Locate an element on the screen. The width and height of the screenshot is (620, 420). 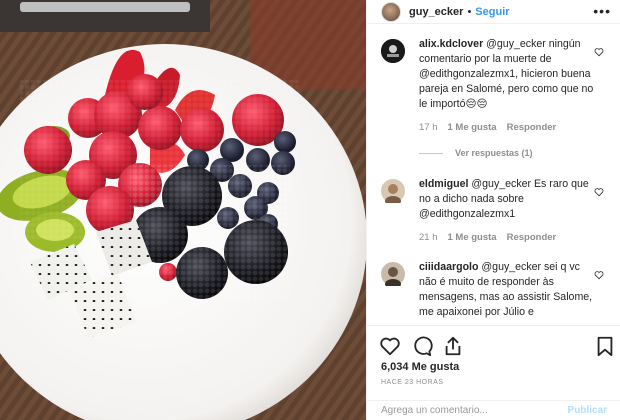
view-replies-label: Ver respuestas (1) is located at coordinates (494, 153).